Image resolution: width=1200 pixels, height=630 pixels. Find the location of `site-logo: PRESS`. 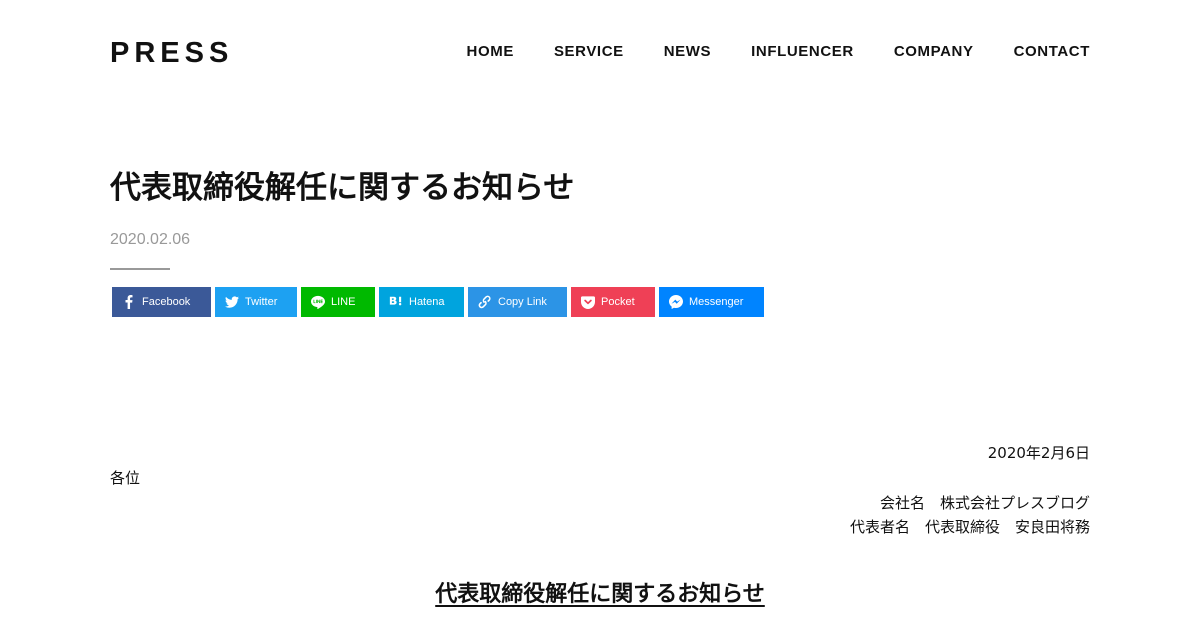

site-logo: PRESS is located at coordinates (171, 53).